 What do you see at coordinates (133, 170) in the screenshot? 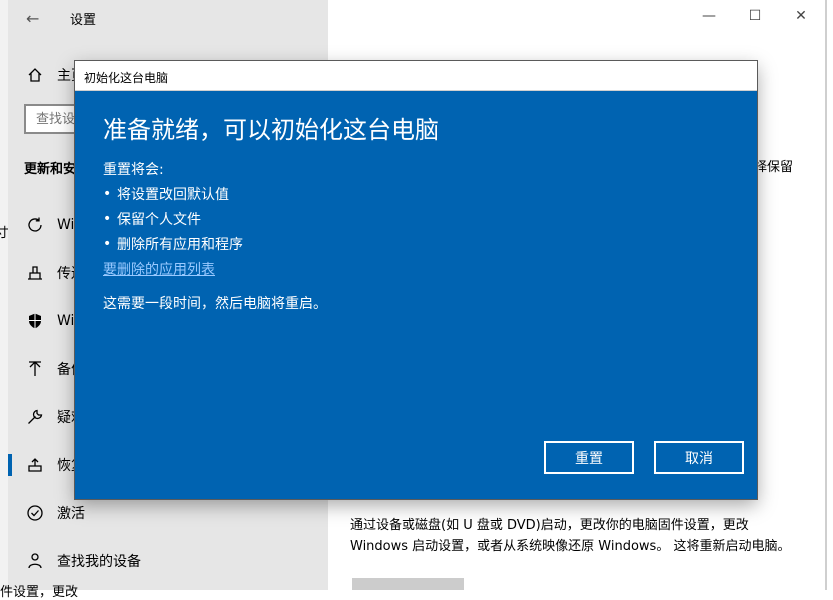
I see `dialog-intro: 重置将会:` at bounding box center [133, 170].